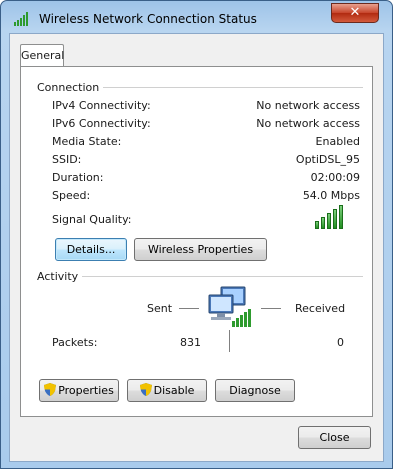 This screenshot has width=393, height=469. Describe the element at coordinates (86, 390) in the screenshot. I see `properties-button-label: Properties` at that location.